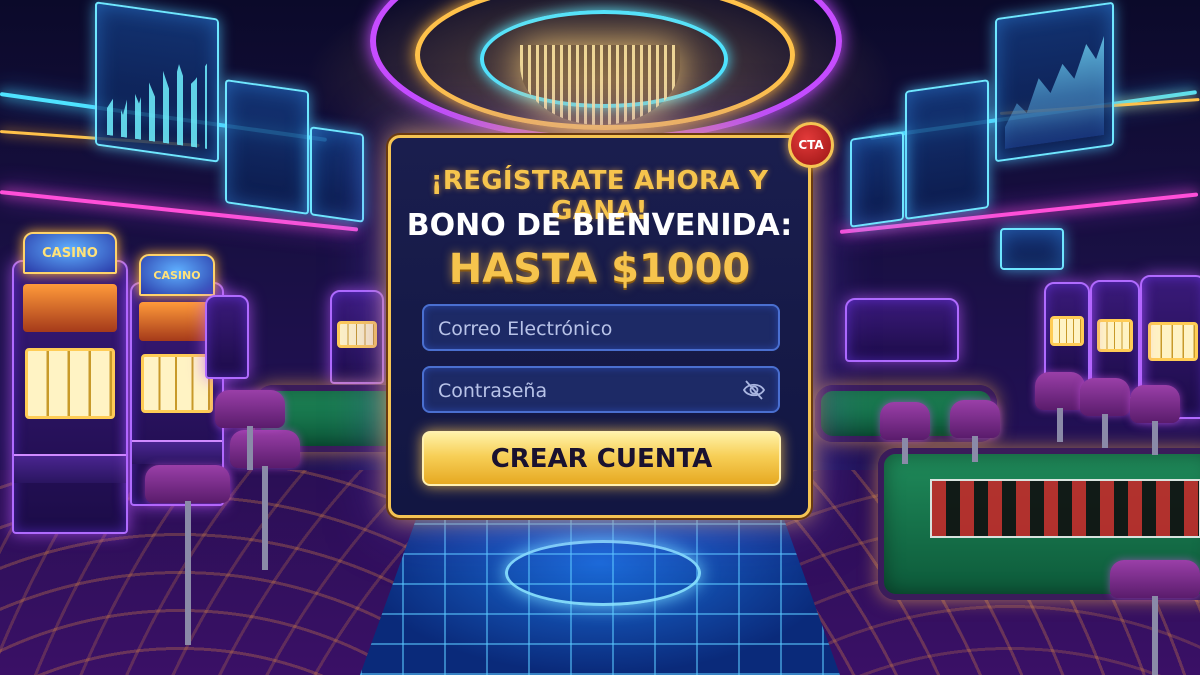  Describe the element at coordinates (588, 328) in the screenshot. I see `email-input` at that location.